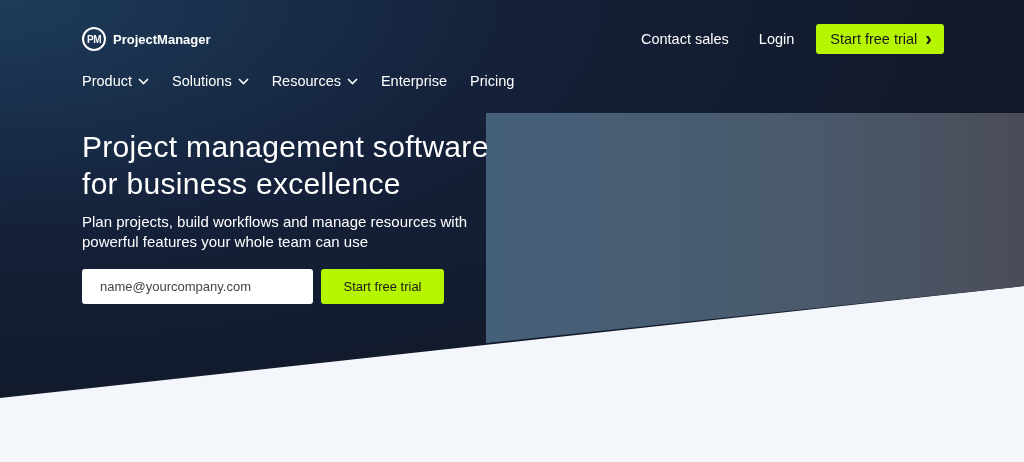 The height and width of the screenshot is (462, 1024). What do you see at coordinates (492, 81) in the screenshot?
I see `nav-item: Pricing` at bounding box center [492, 81].